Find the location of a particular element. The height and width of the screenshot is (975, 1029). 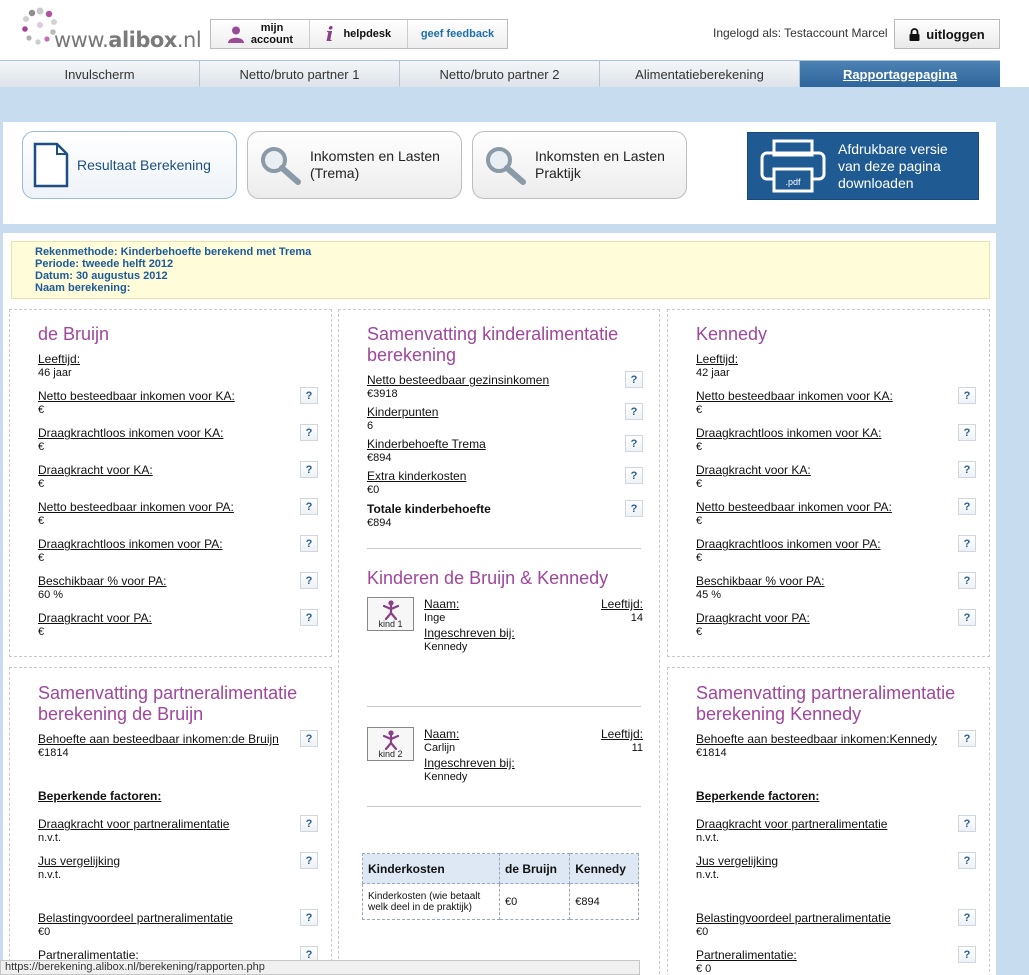

user-icon is located at coordinates (235, 34).